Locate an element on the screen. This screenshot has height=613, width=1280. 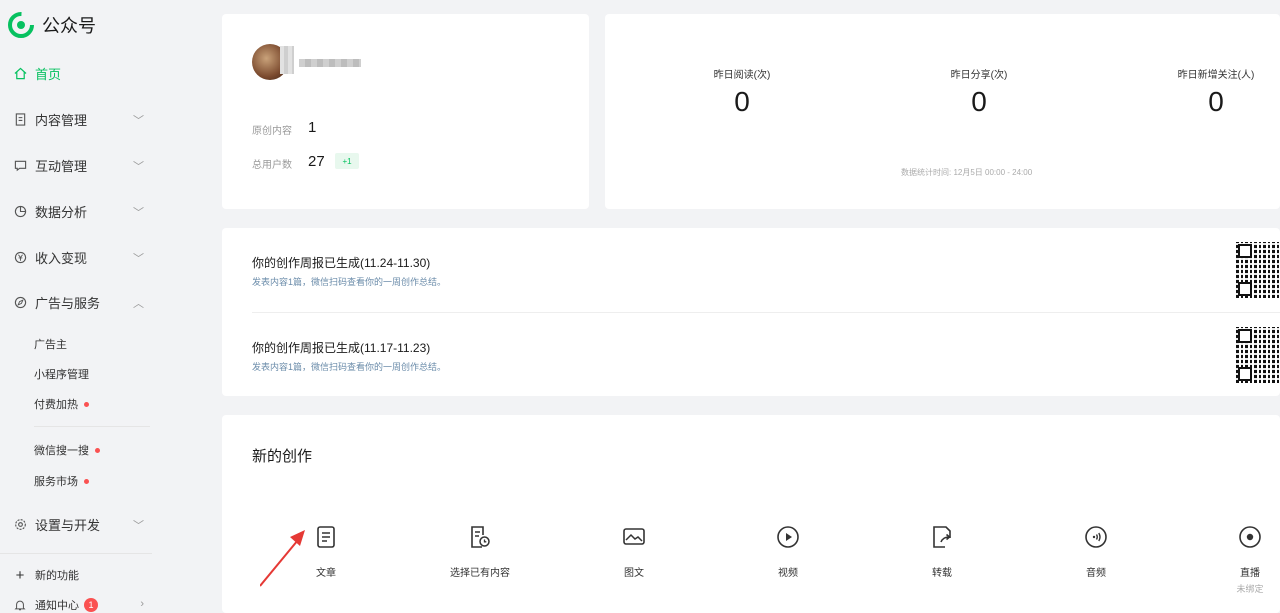
wechat-official-account-logo-icon is located at coordinates (21, 25).